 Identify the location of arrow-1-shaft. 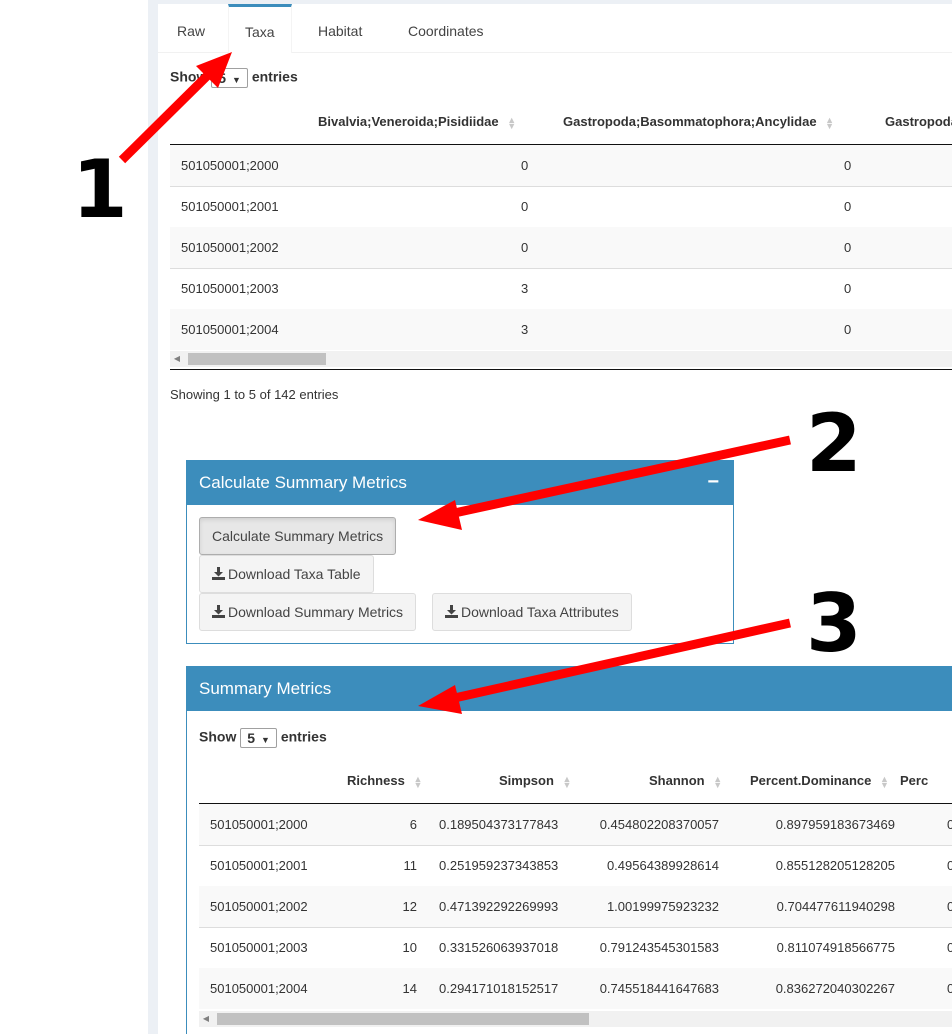
(165, 117).